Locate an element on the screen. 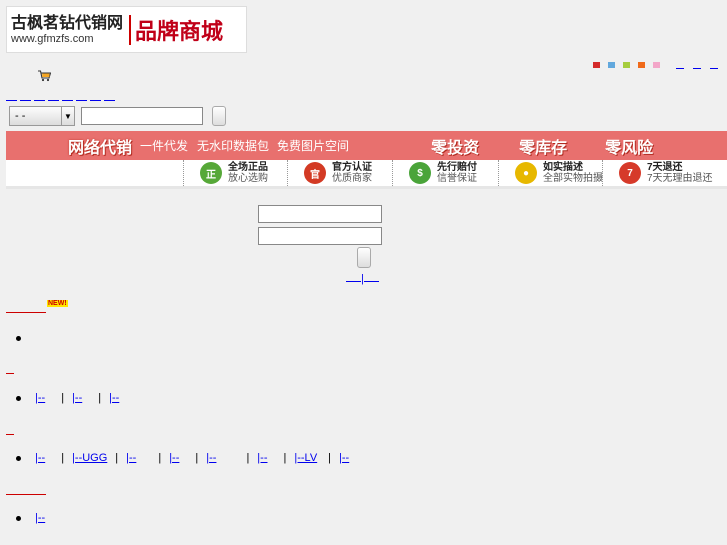 Image resolution: width=727 pixels, height=545 pixels. feature-item: ● 如实描述 全部实物拍摄 is located at coordinates (550, 173).